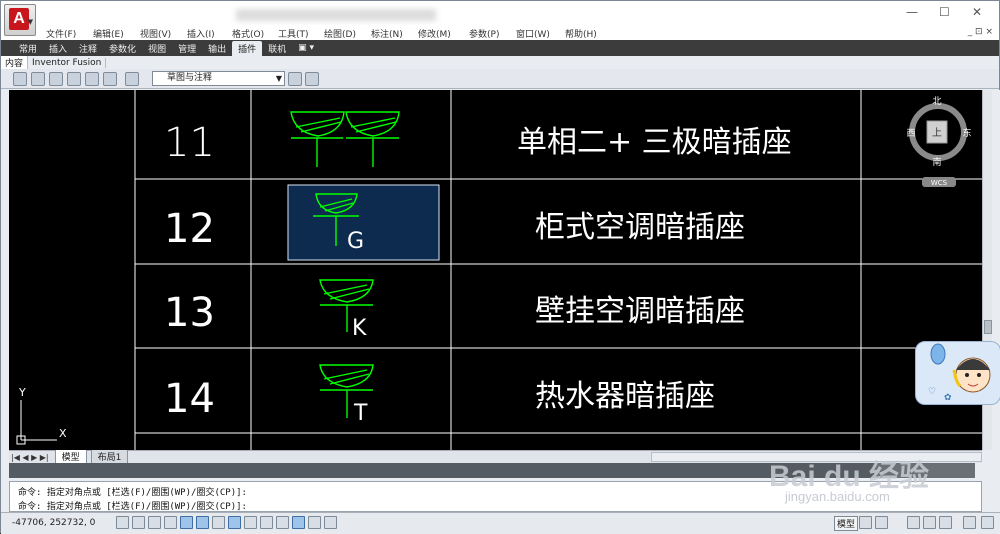 The width and height of the screenshot is (1000, 534). I want to click on undo-icon, so click(110, 79).